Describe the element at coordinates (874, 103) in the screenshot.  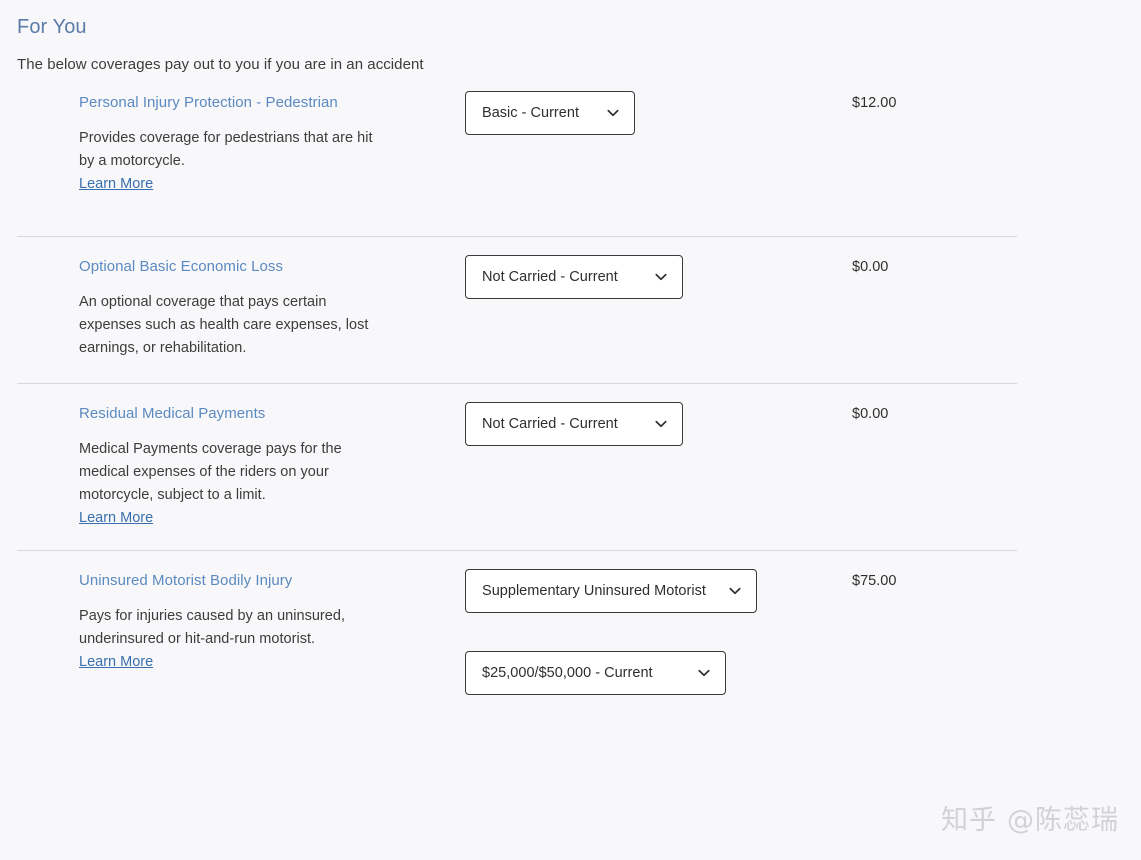
I see `price-value: $12.00` at that location.